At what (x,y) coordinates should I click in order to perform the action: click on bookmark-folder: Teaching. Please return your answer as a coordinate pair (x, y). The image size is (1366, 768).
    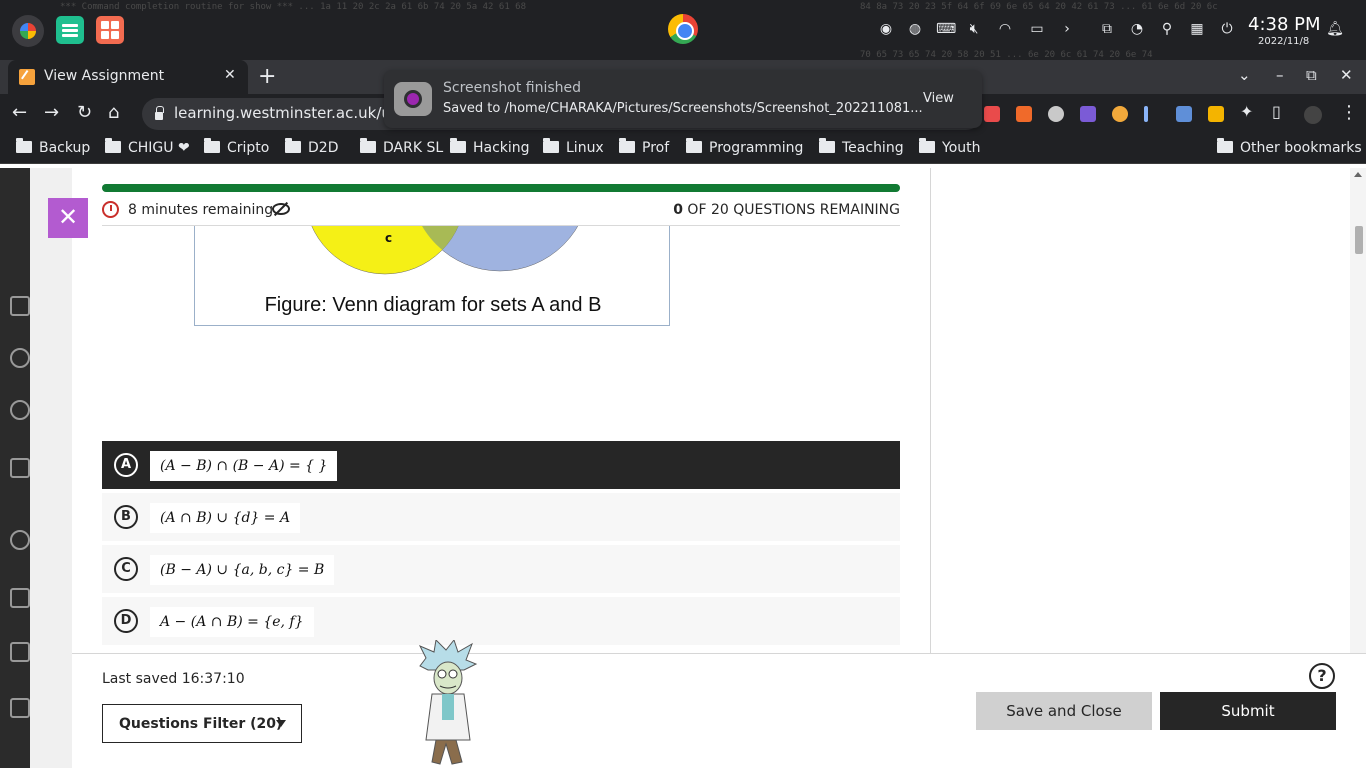
    Looking at the image, I should click on (861, 147).